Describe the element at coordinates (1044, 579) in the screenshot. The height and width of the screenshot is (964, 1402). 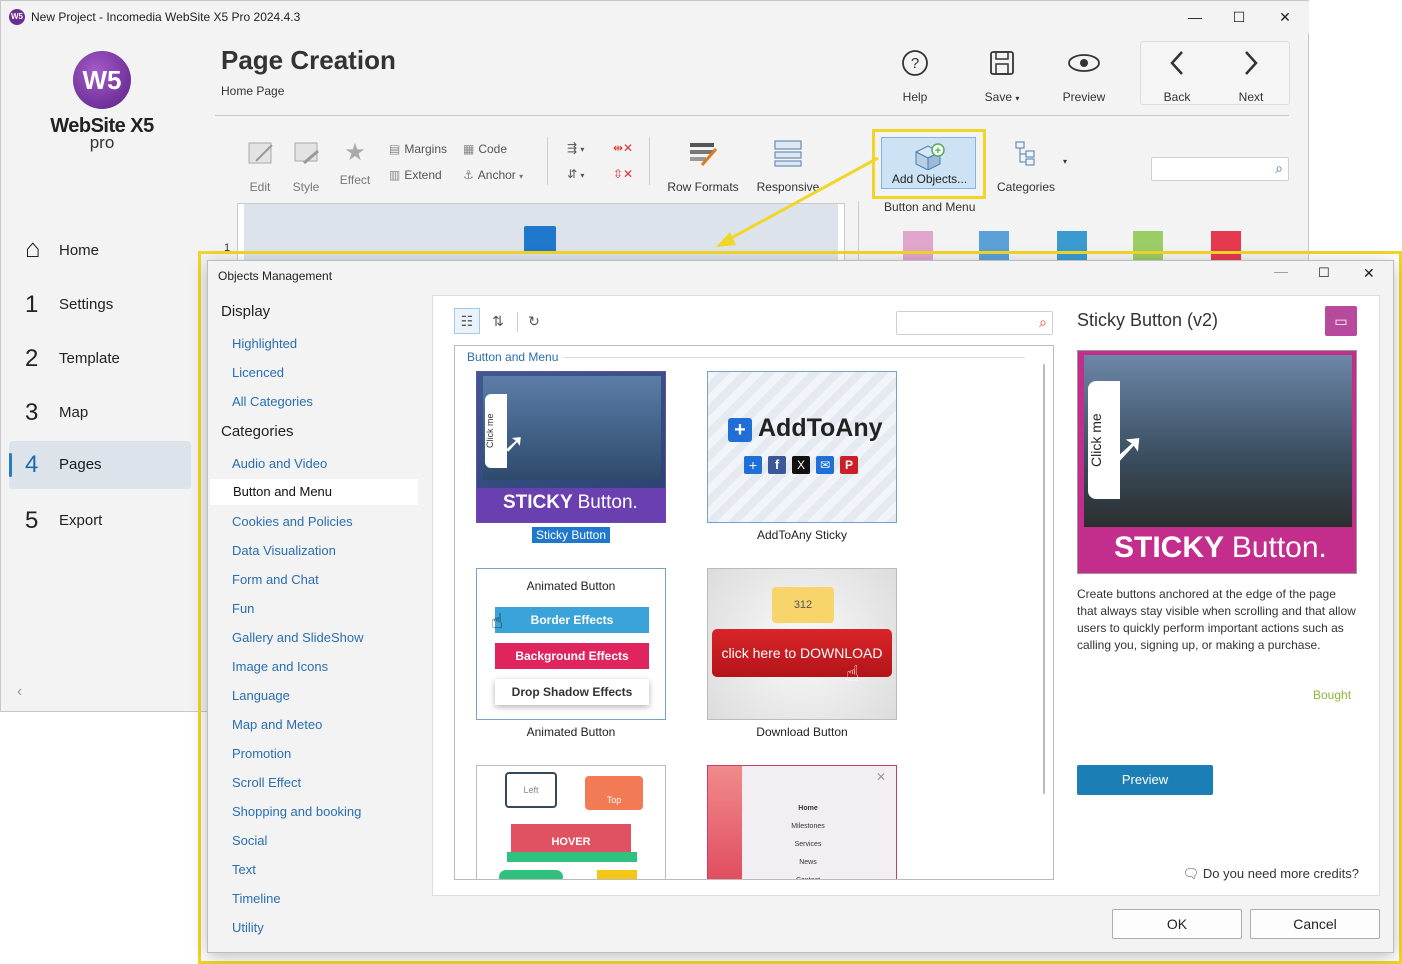
I see `grid-scrollbar` at that location.